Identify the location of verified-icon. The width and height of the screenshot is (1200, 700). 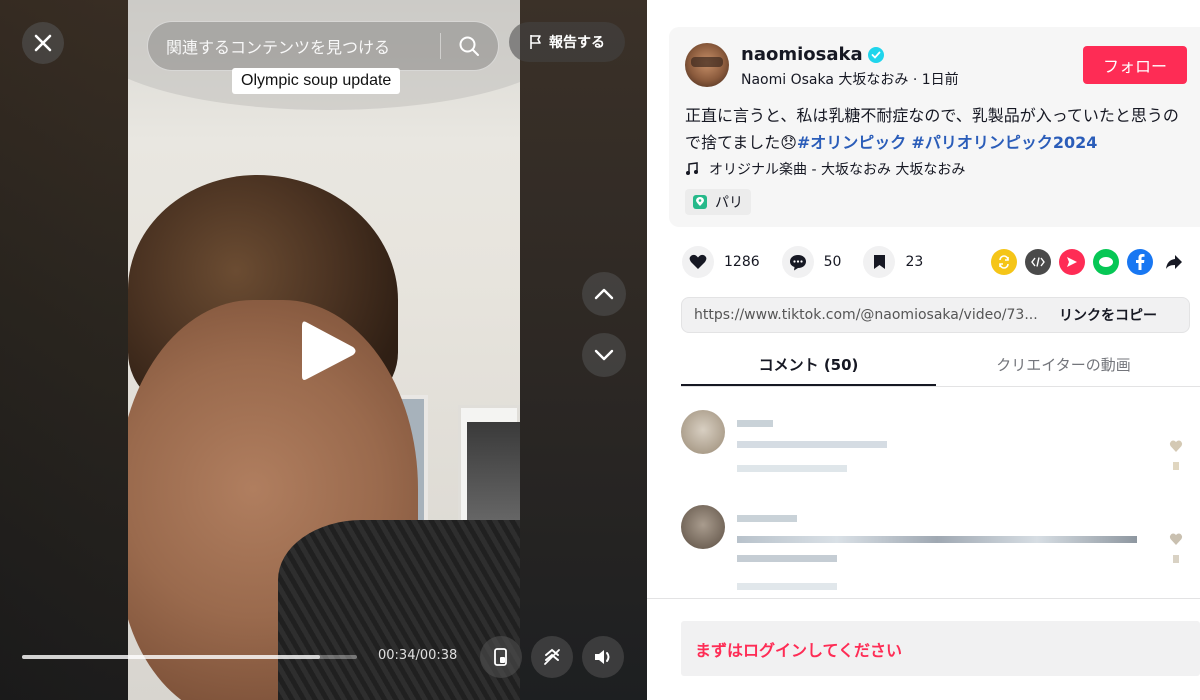
(875, 54).